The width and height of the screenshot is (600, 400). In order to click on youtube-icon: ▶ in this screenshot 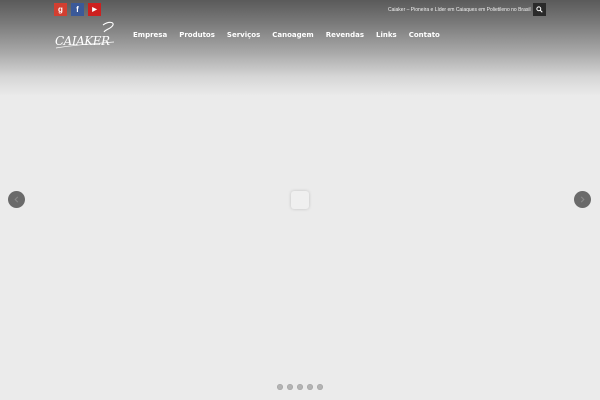, I will do `click(94, 9)`.